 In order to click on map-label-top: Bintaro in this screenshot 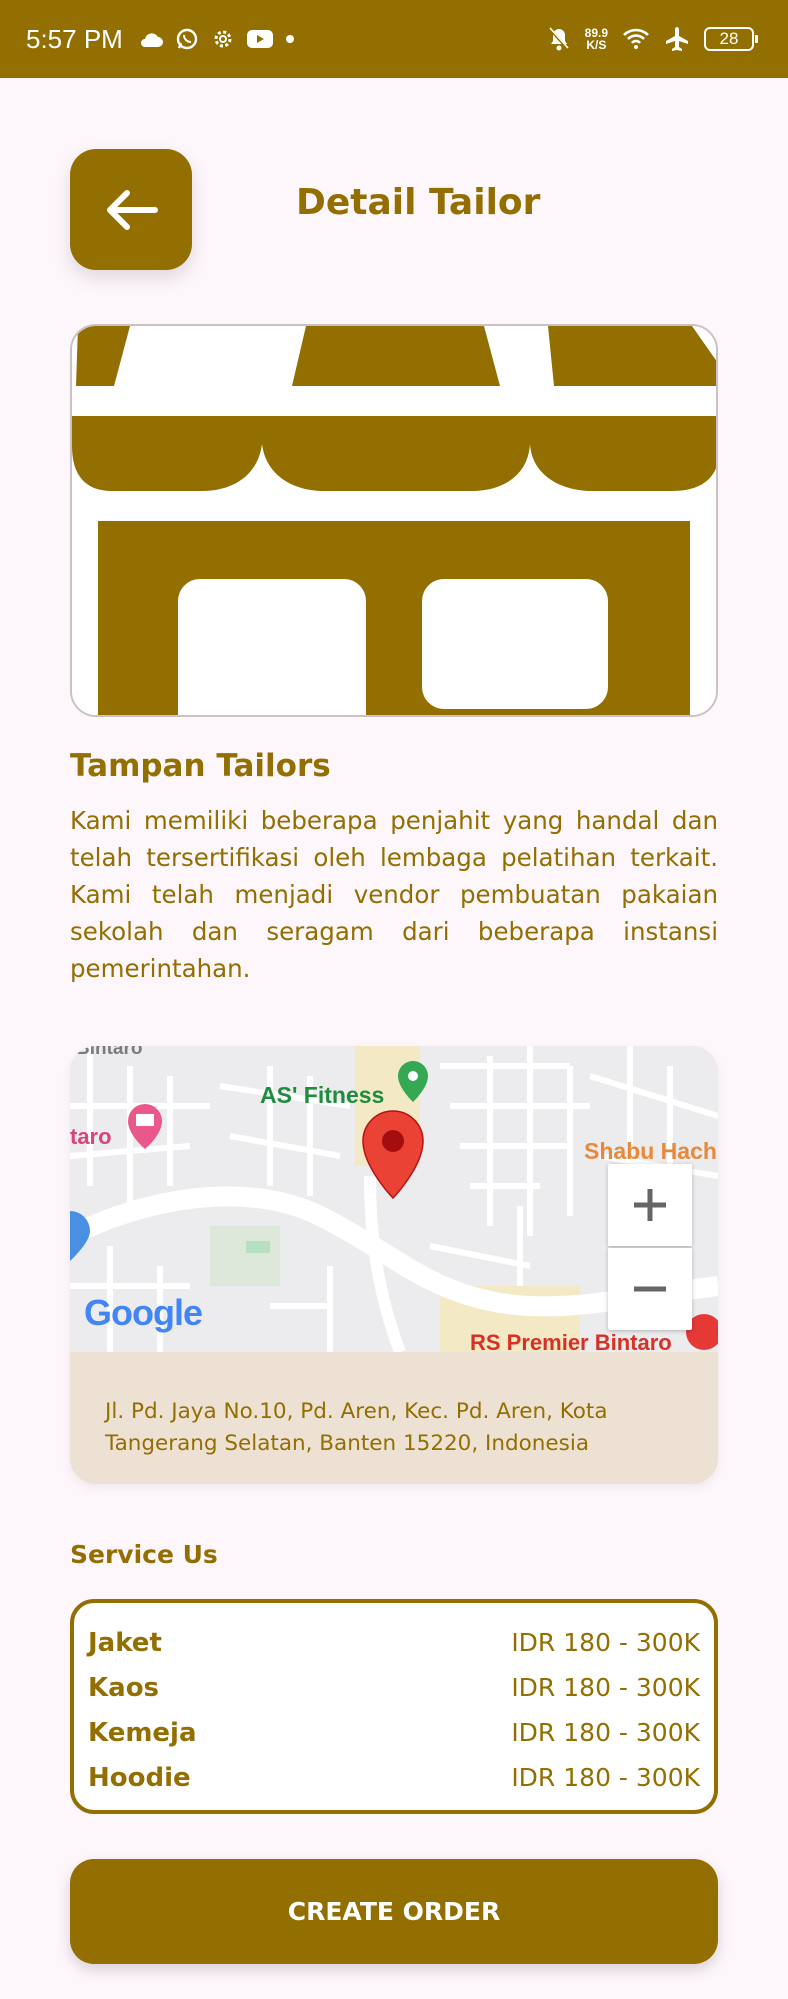, I will do `click(109, 1052)`.